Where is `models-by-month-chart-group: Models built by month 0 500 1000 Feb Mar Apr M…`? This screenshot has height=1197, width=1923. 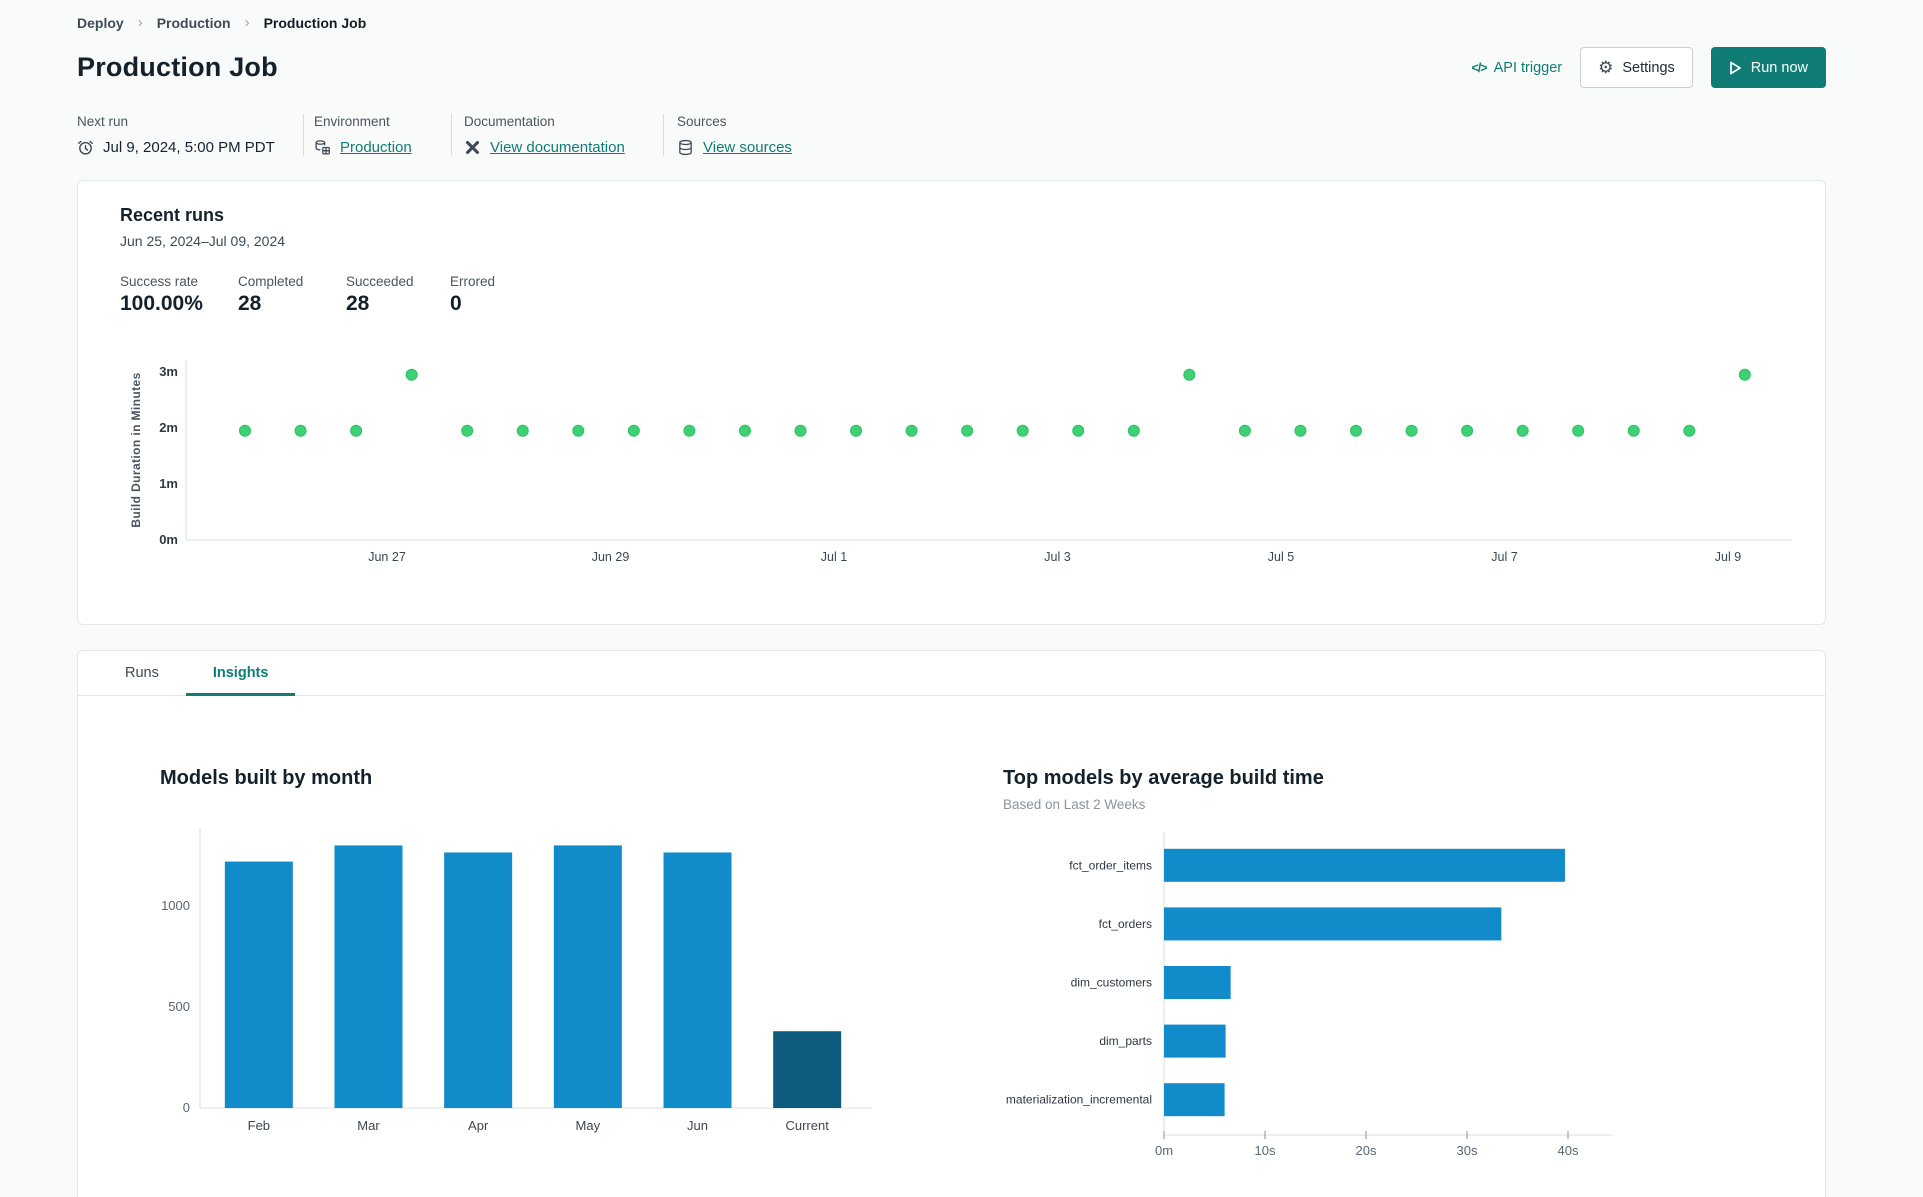
models-by-month-chart-group: Models built by month 0 500 1000 Feb Mar Apr M… is located at coordinates (513, 964).